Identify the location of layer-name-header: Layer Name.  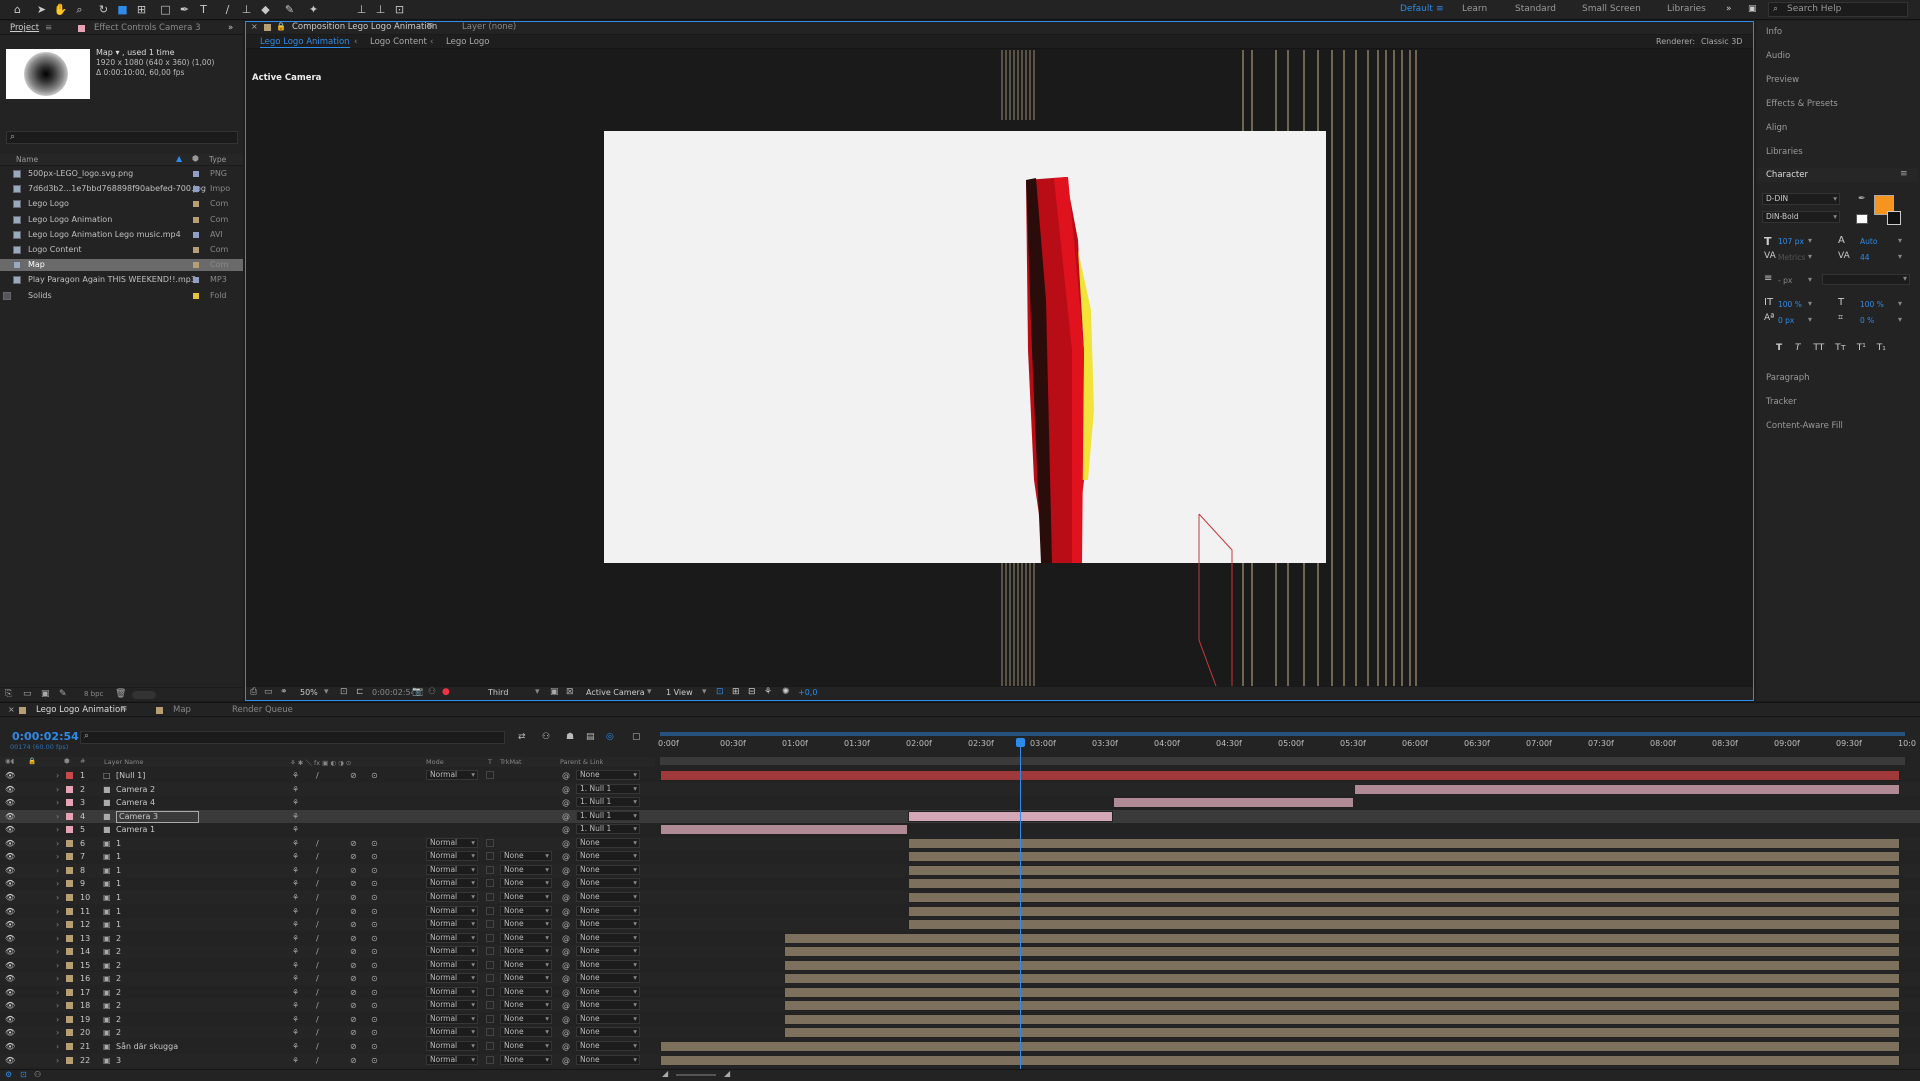
(123, 762).